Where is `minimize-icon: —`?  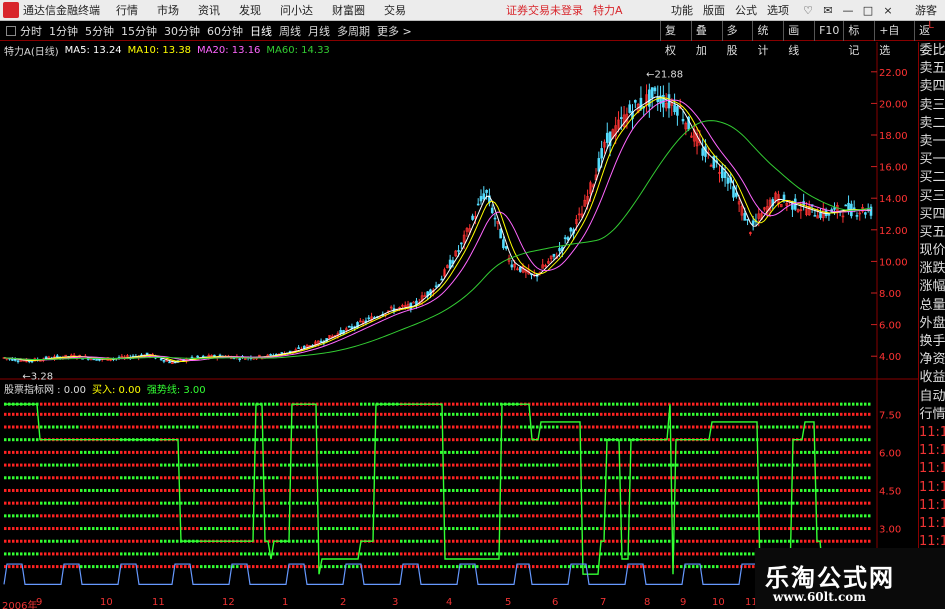
minimize-icon: — is located at coordinates (848, 10).